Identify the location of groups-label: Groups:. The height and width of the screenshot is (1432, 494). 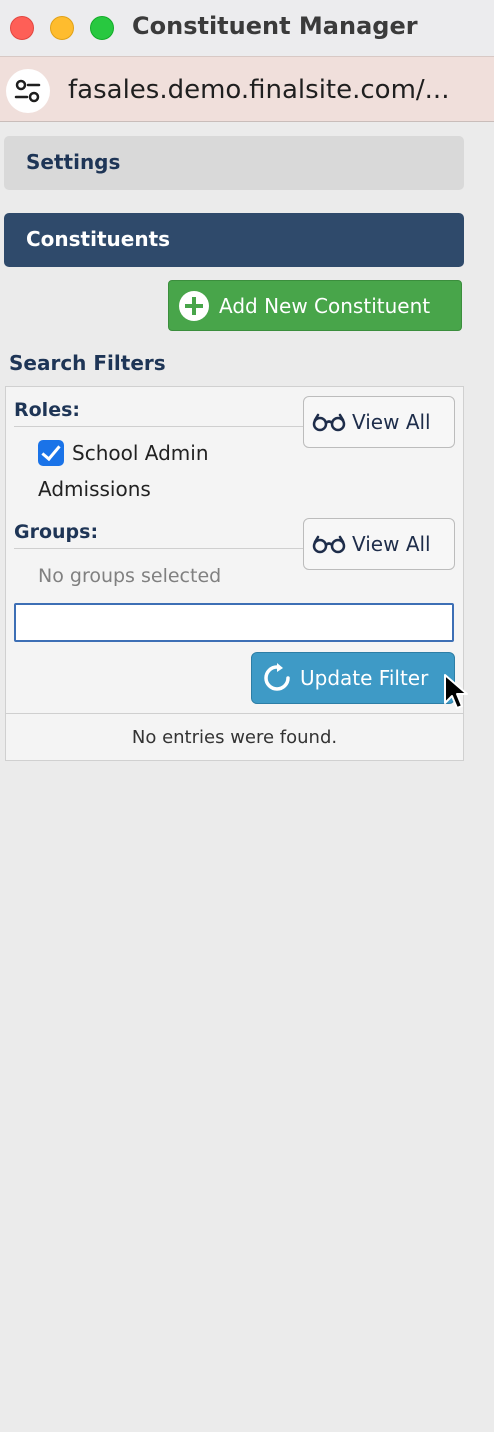
(56, 532).